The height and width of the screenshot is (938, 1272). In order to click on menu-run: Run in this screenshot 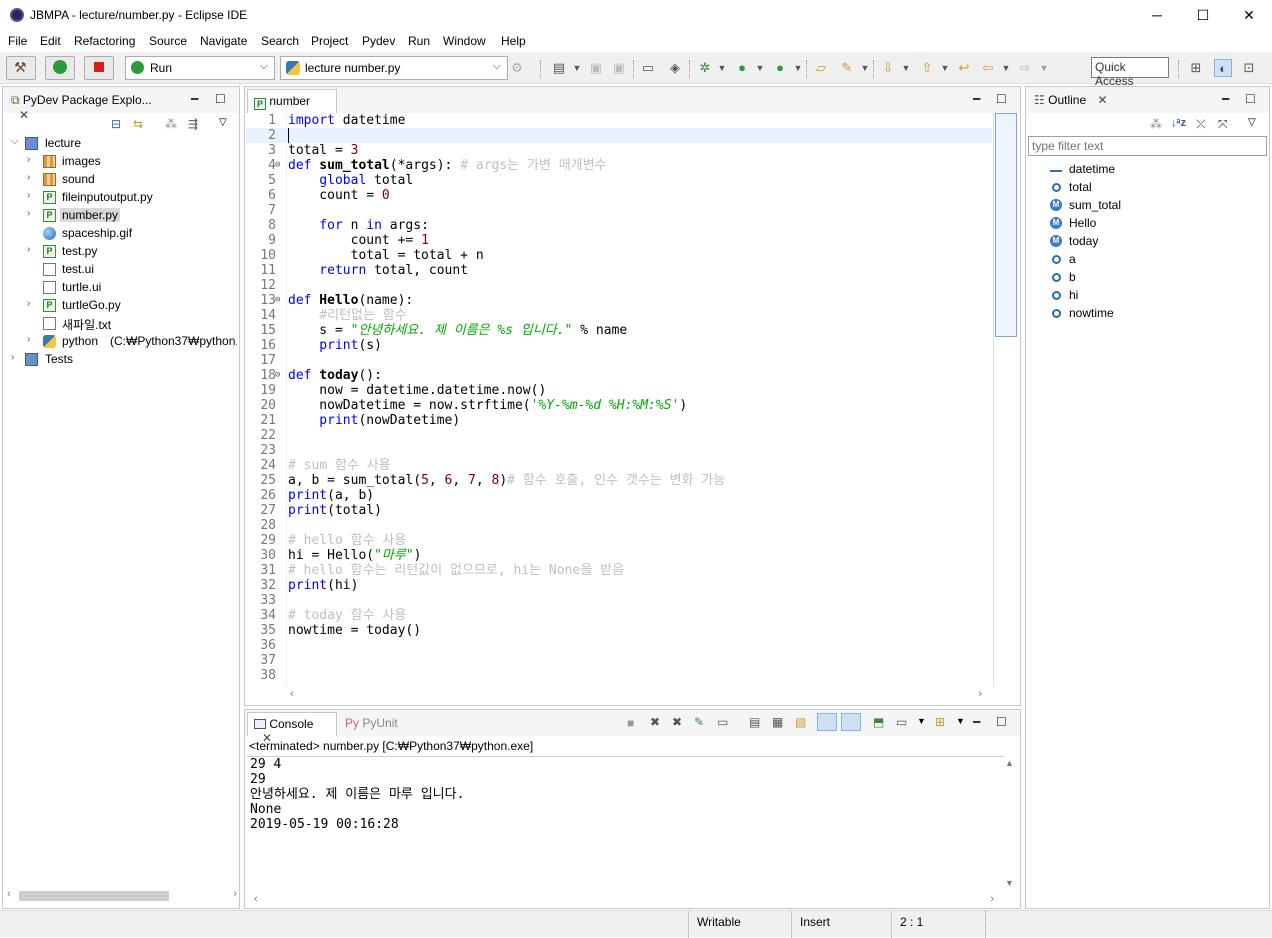, I will do `click(419, 41)`.